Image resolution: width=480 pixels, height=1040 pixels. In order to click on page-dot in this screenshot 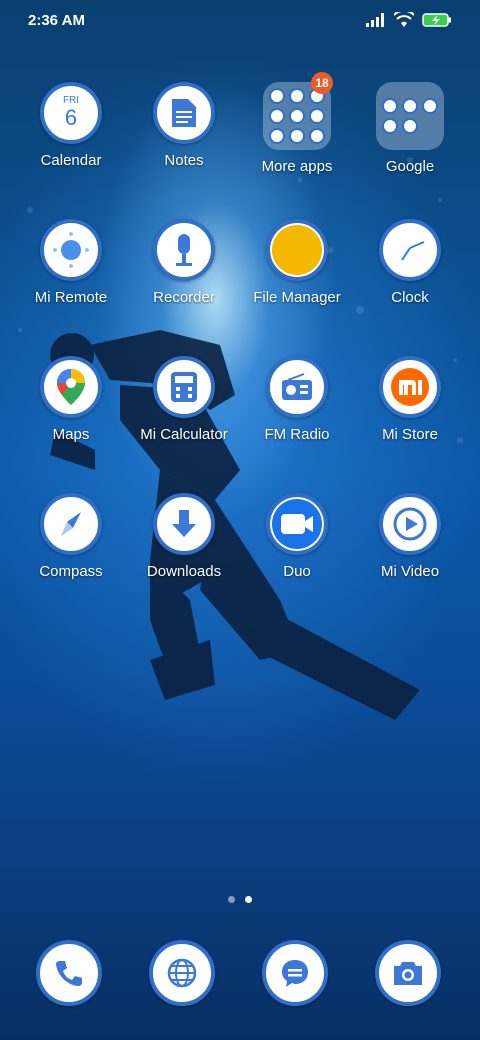, I will do `click(231, 899)`.